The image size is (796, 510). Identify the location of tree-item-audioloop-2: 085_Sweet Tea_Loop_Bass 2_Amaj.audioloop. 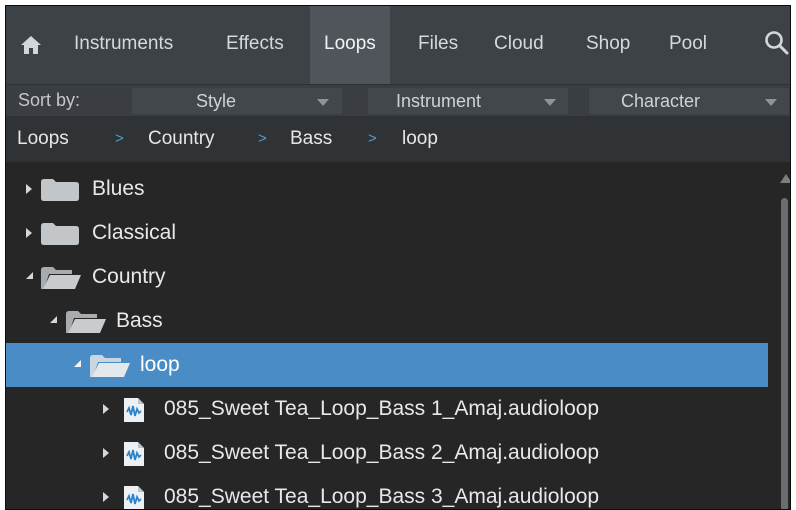
(387, 453).